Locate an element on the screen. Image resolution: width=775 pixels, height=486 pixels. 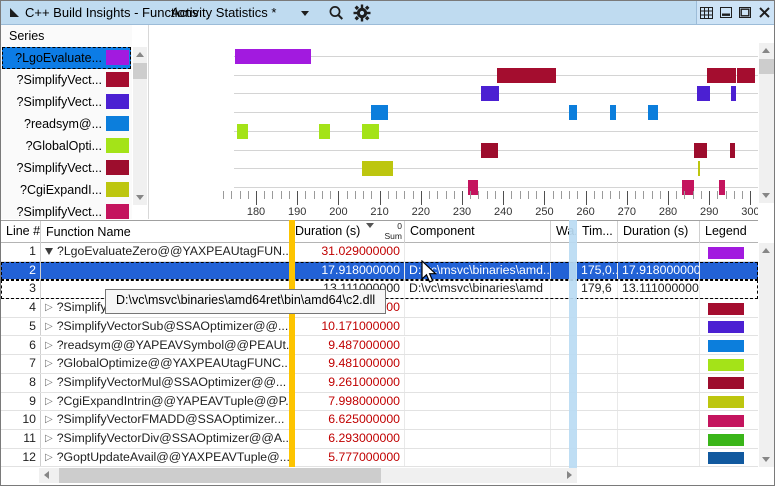
minimize-icon is located at coordinates (726, 13).